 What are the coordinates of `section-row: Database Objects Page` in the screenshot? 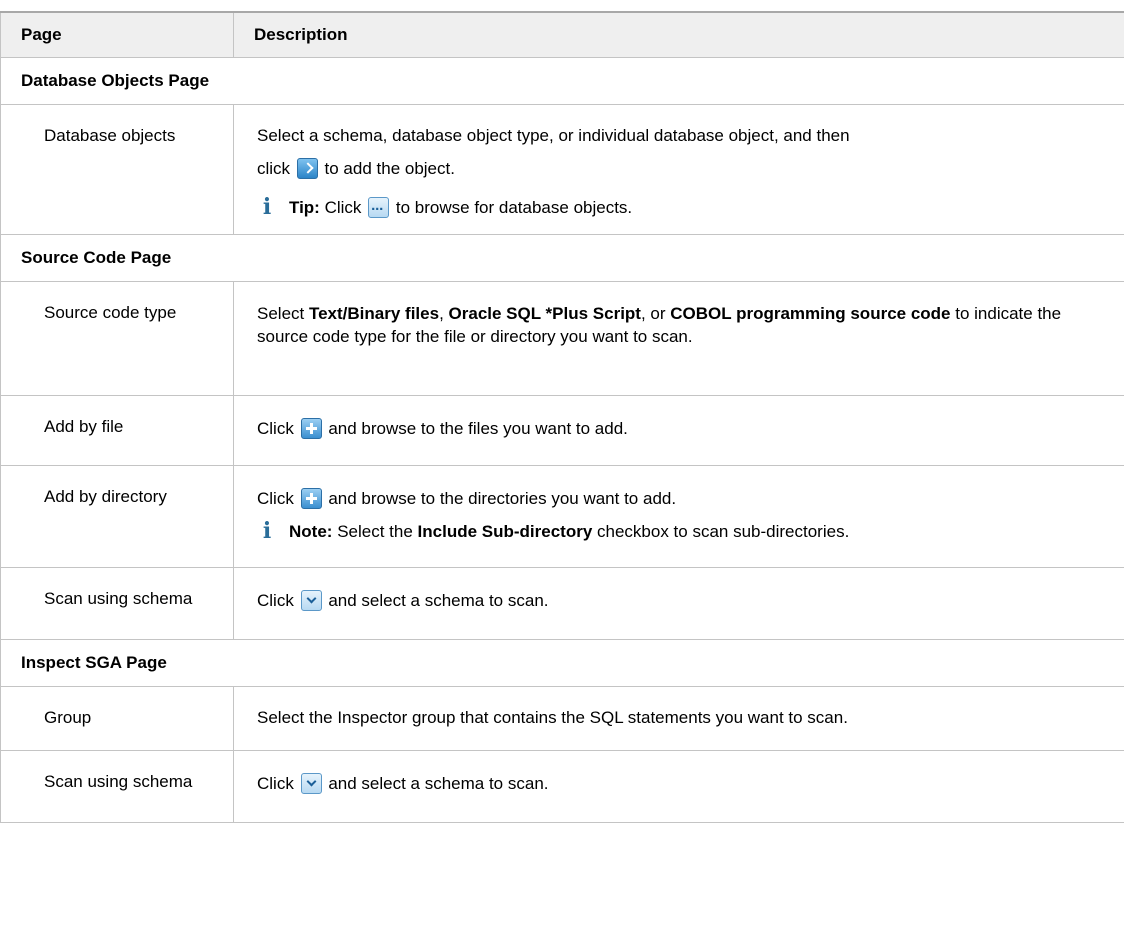 It's located at (562, 81).